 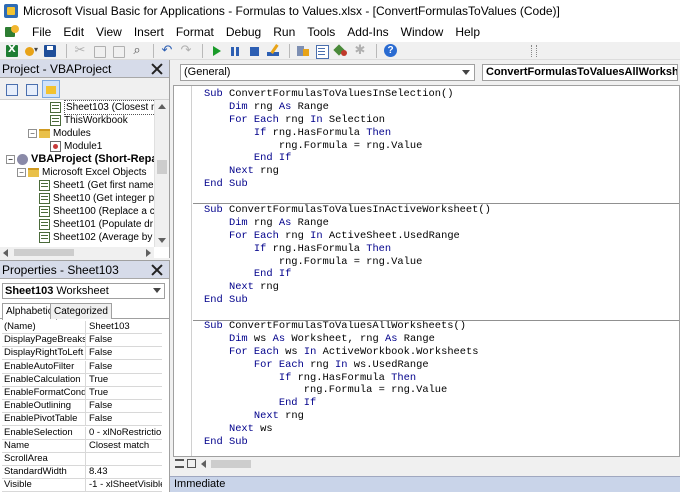 What do you see at coordinates (82, 446) in the screenshot?
I see `property-row: Name Closest match` at bounding box center [82, 446].